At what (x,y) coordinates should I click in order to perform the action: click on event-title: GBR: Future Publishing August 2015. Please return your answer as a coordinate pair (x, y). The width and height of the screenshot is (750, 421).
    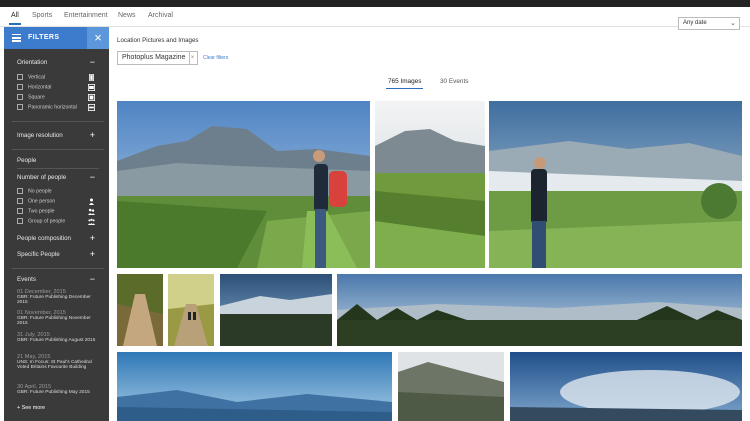
    Looking at the image, I should click on (56, 340).